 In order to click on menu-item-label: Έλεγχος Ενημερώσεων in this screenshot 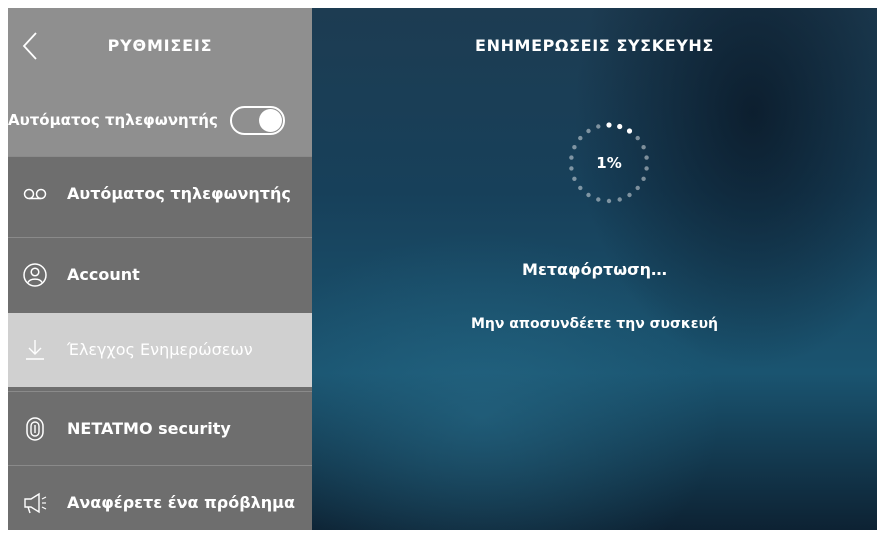, I will do `click(160, 349)`.